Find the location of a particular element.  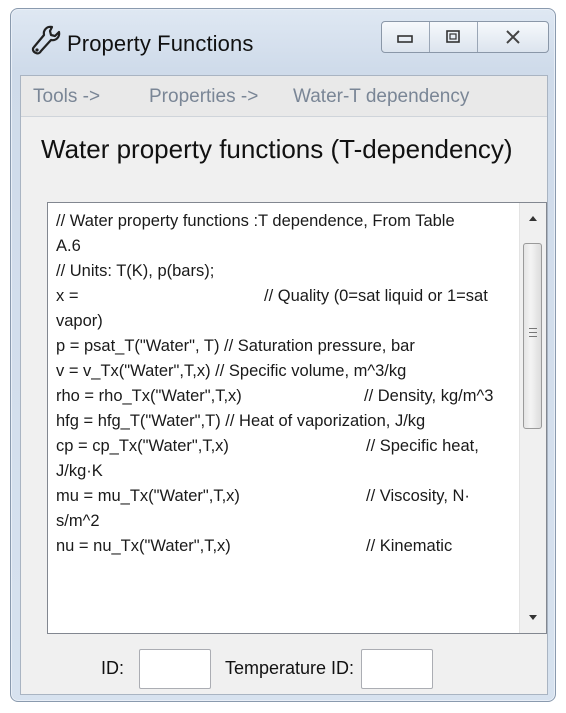

id-field is located at coordinates (175, 669).